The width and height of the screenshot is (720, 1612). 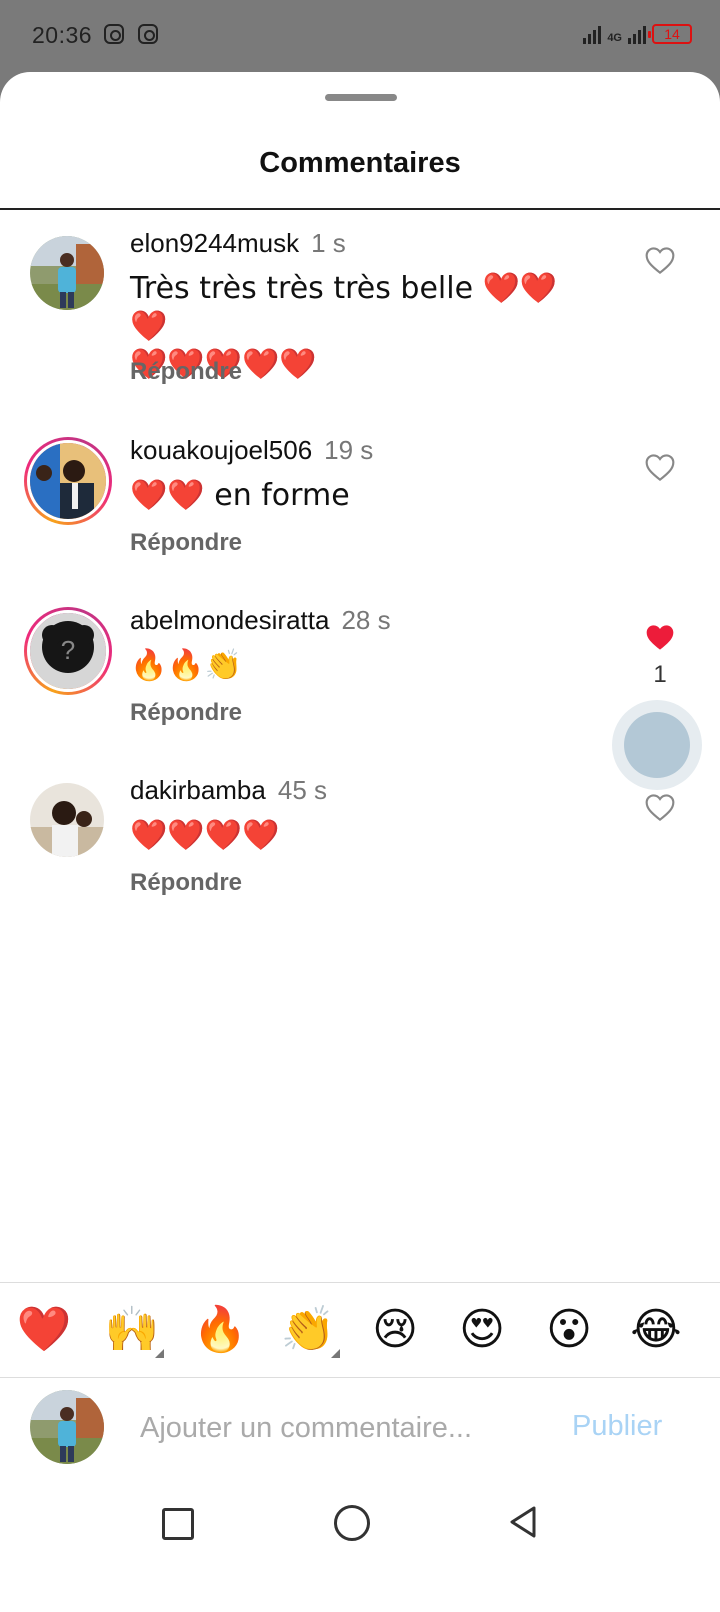 I want to click on comment-time: 19 s, so click(x=349, y=450).